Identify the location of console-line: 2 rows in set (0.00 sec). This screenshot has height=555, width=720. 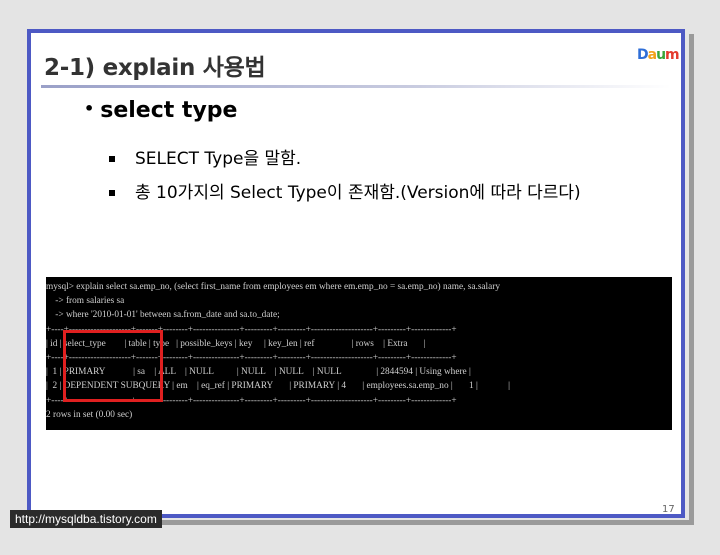
(89, 414).